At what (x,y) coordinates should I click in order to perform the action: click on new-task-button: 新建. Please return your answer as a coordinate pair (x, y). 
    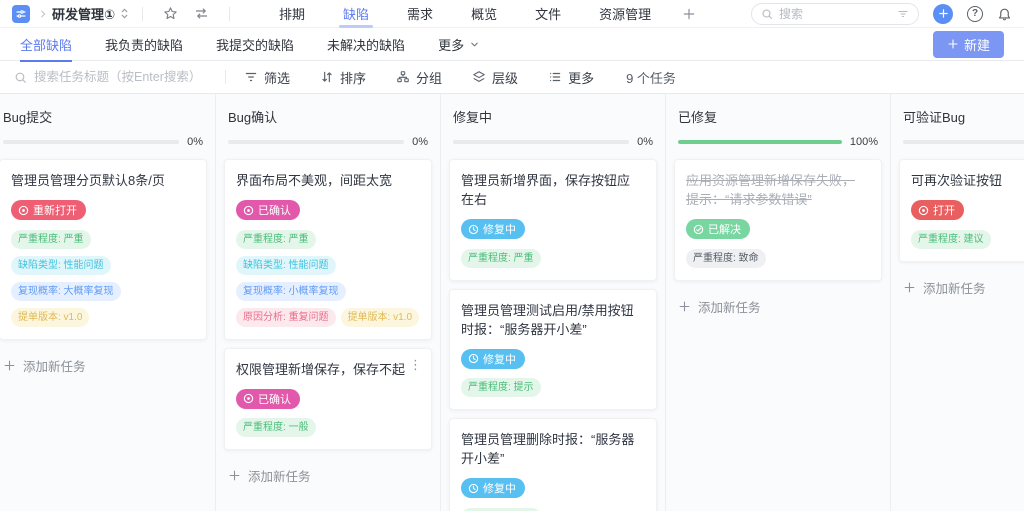
    Looking at the image, I should click on (968, 44).